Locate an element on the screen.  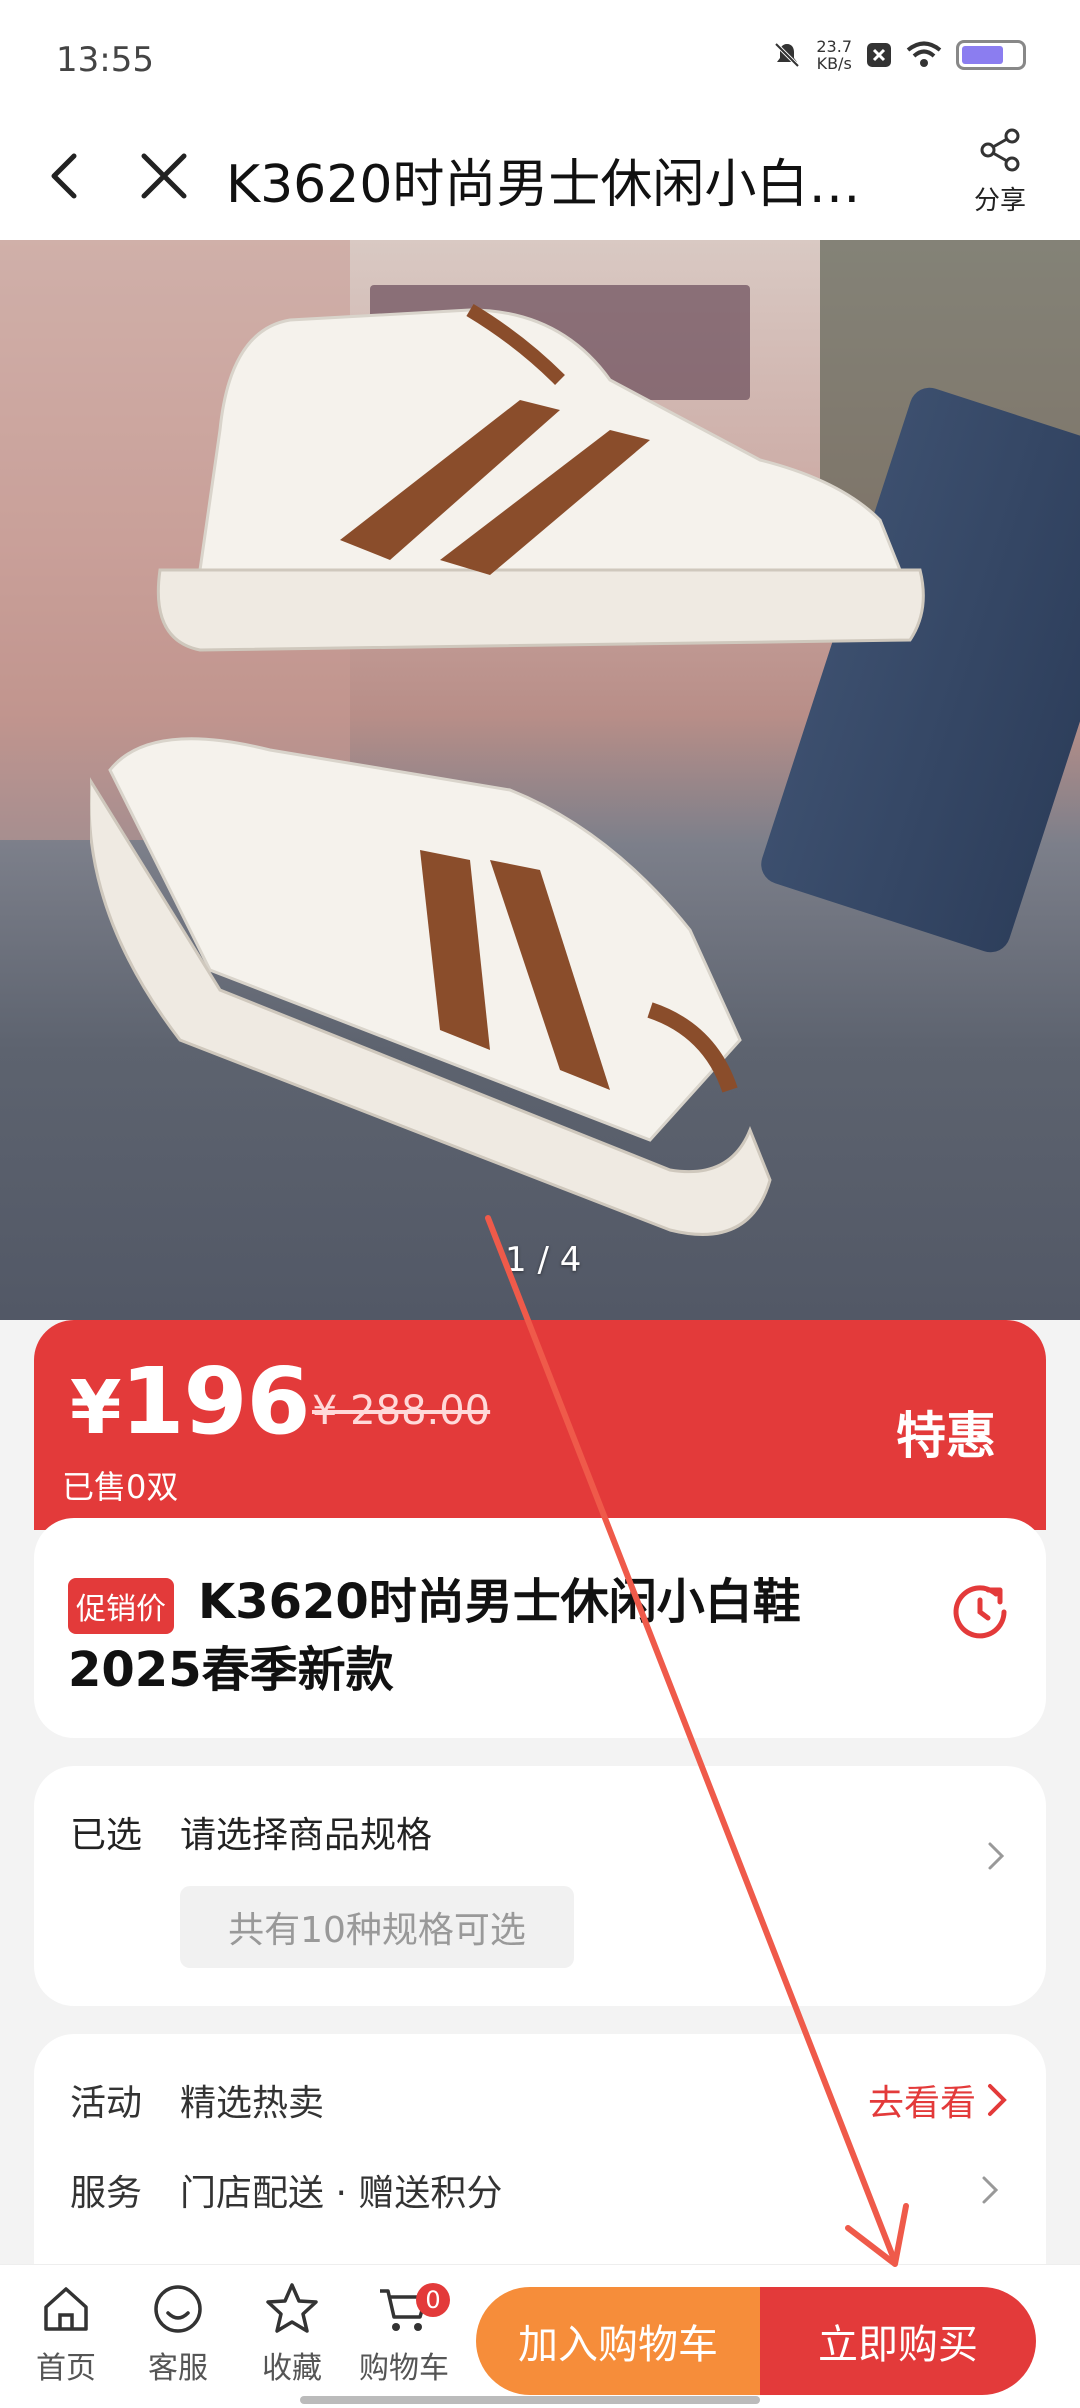
share-button: 分享 is located at coordinates (1000, 171).